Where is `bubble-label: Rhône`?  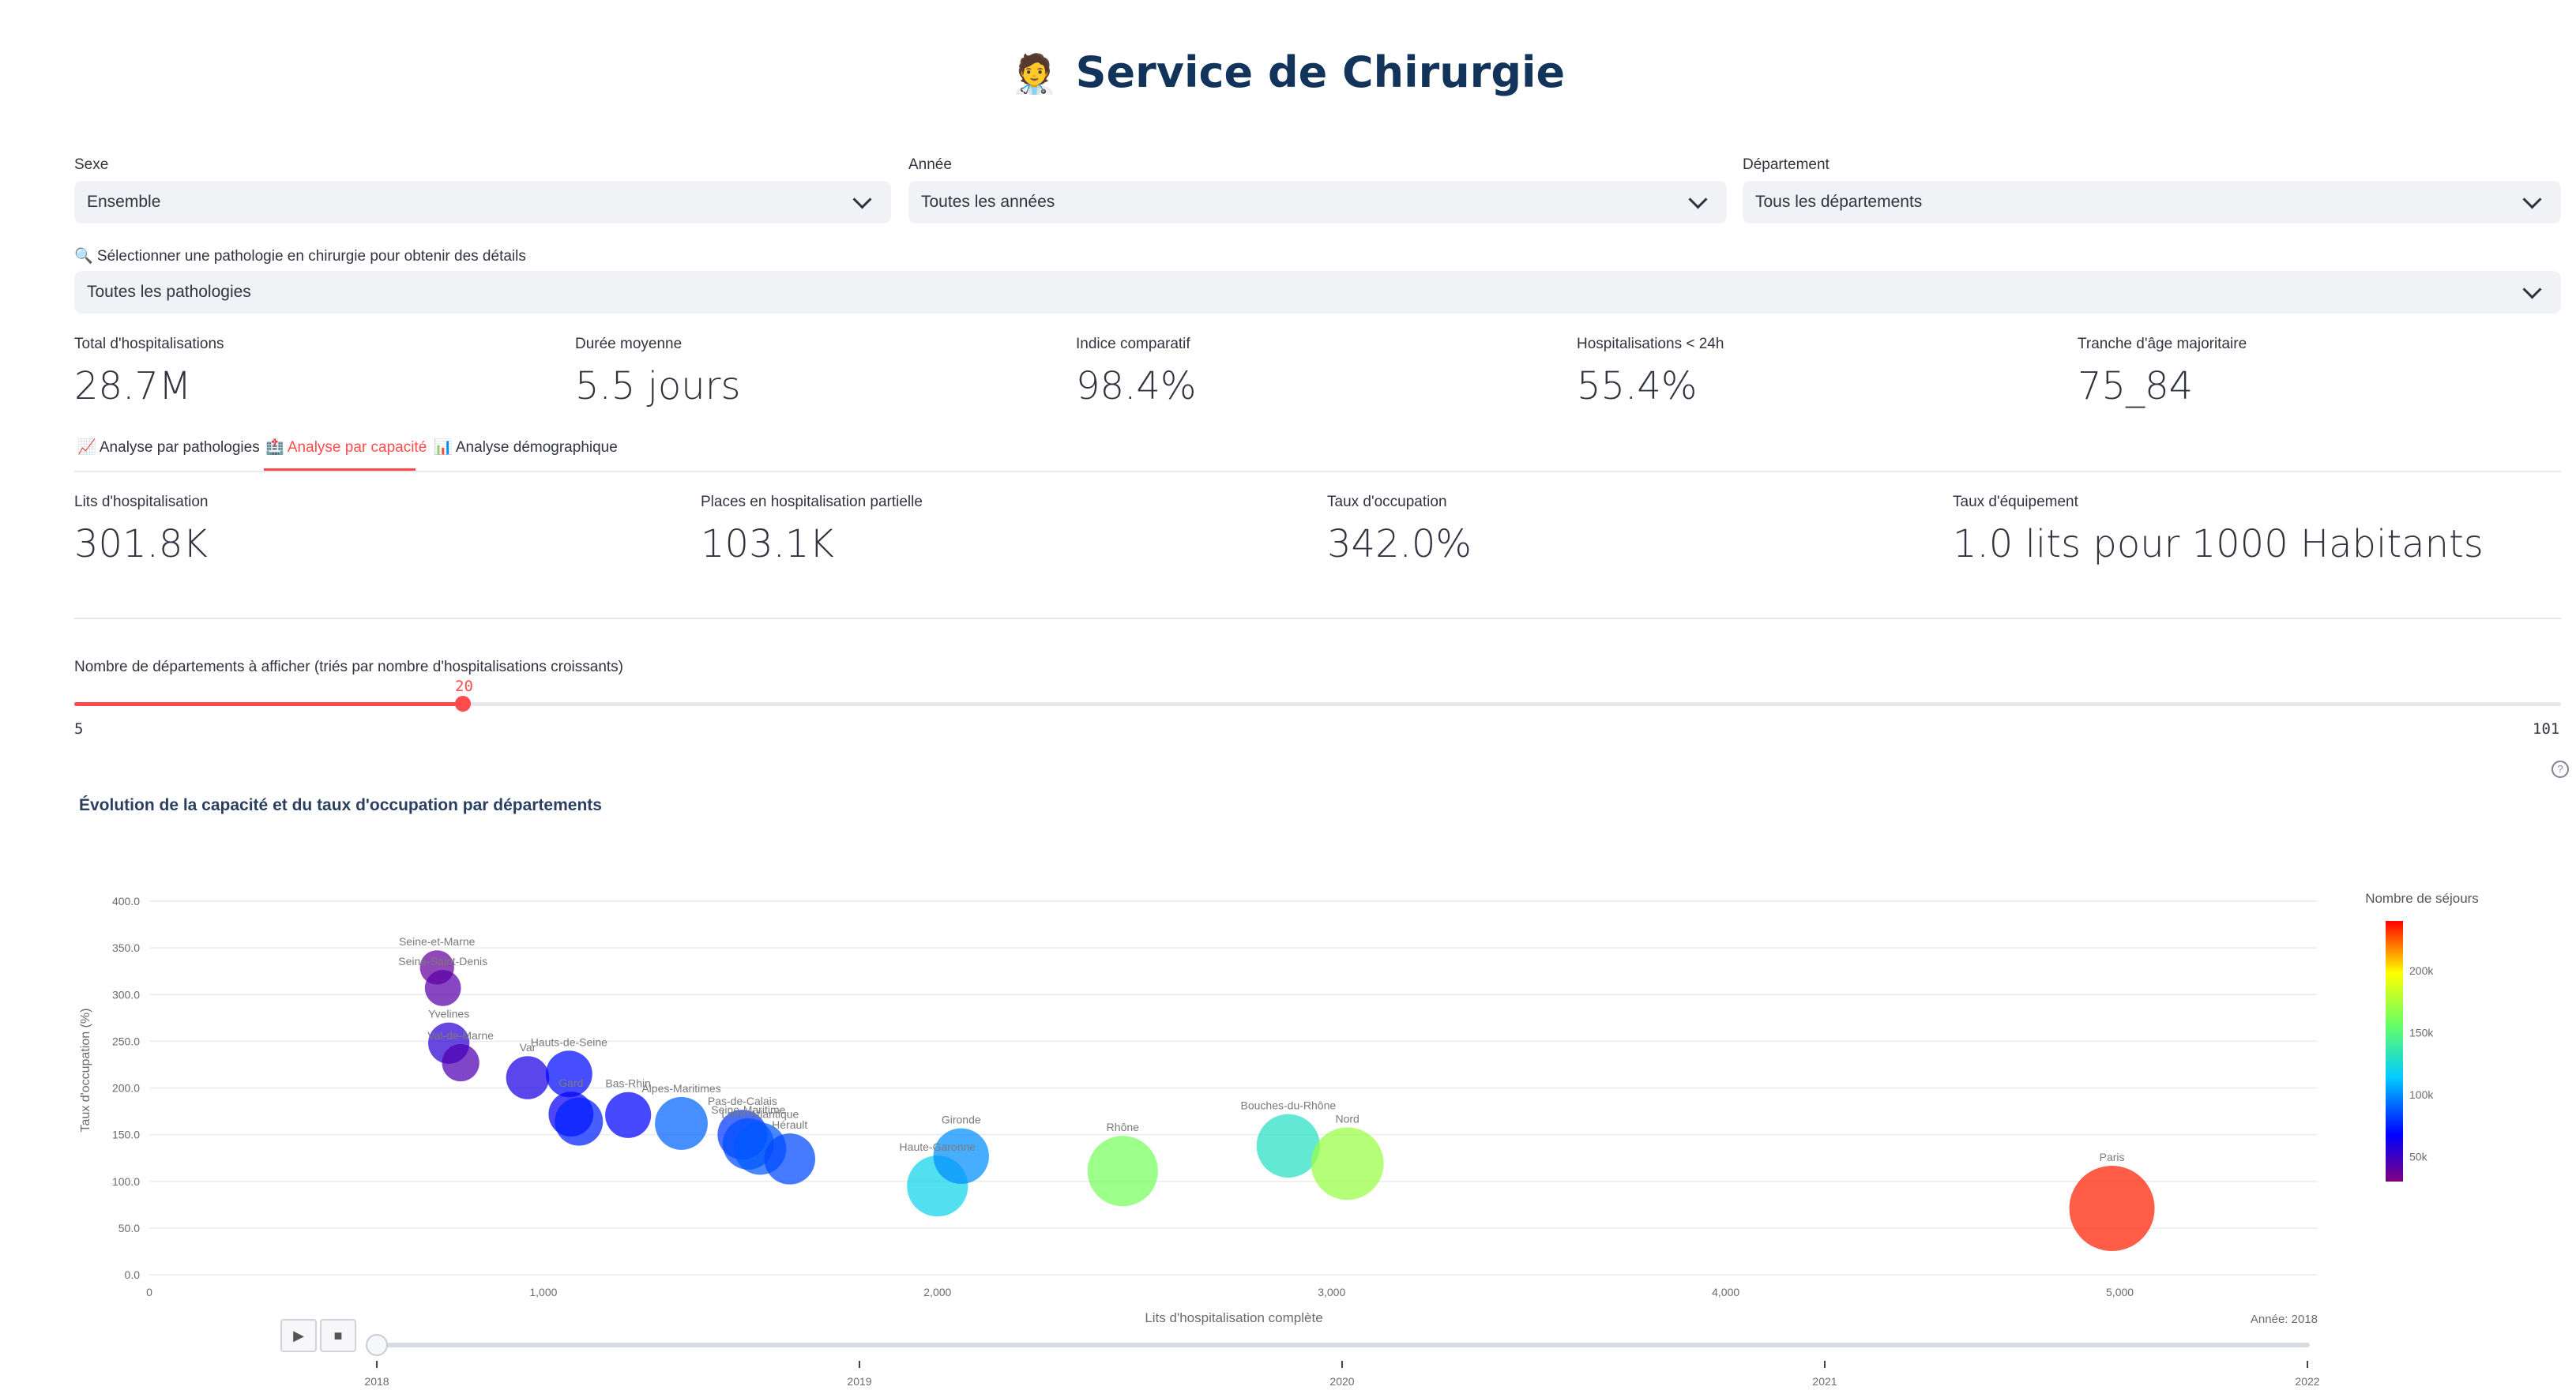
bubble-label: Rhône is located at coordinates (1123, 1127).